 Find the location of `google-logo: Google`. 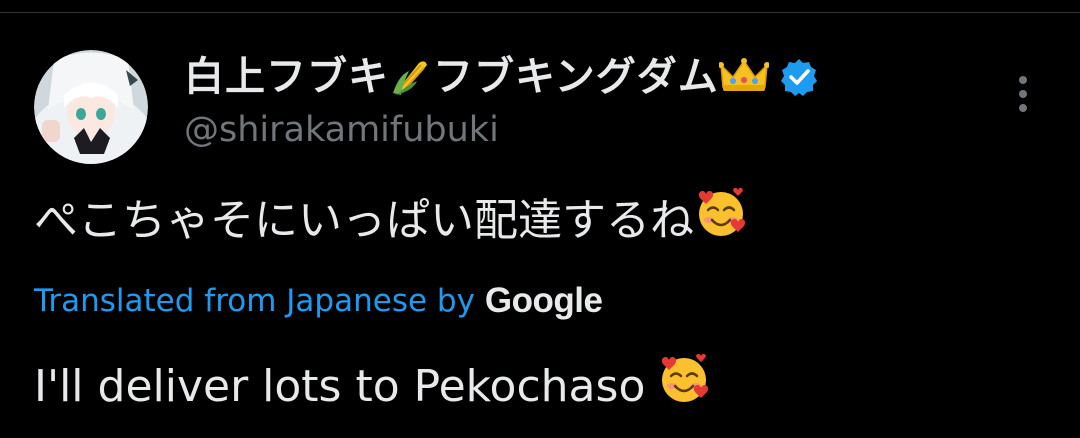

google-logo: Google is located at coordinates (543, 300).